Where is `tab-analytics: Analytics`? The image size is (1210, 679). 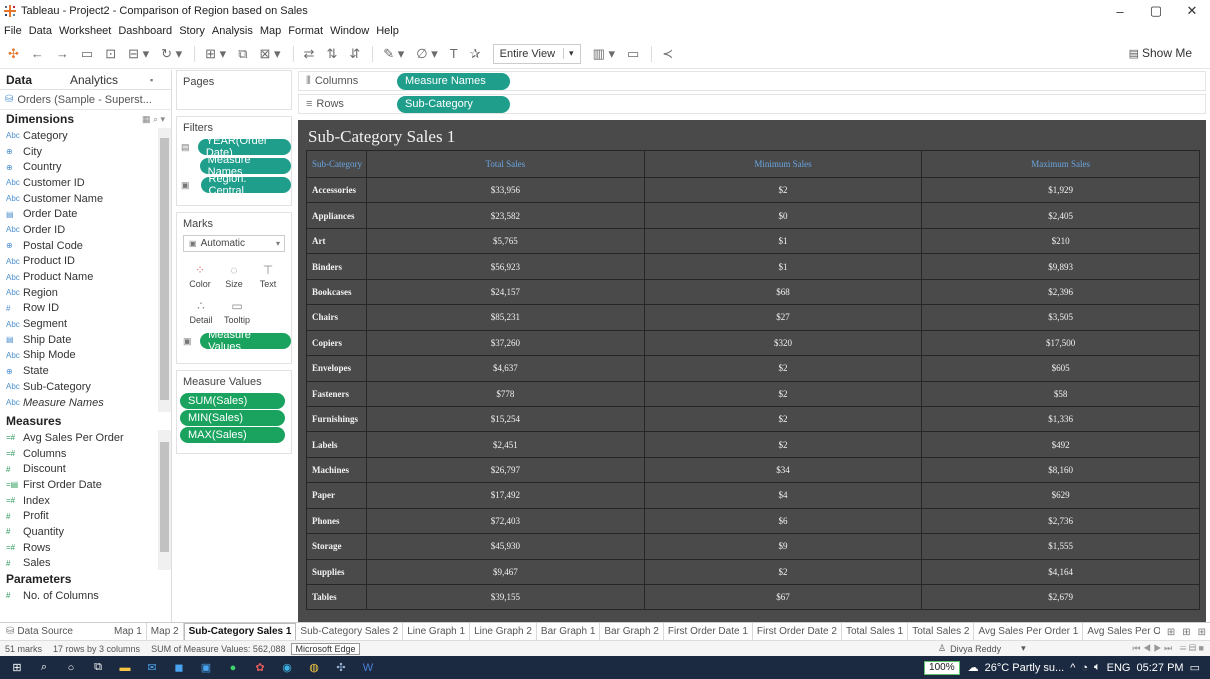
tab-analytics: Analytics is located at coordinates (110, 80).